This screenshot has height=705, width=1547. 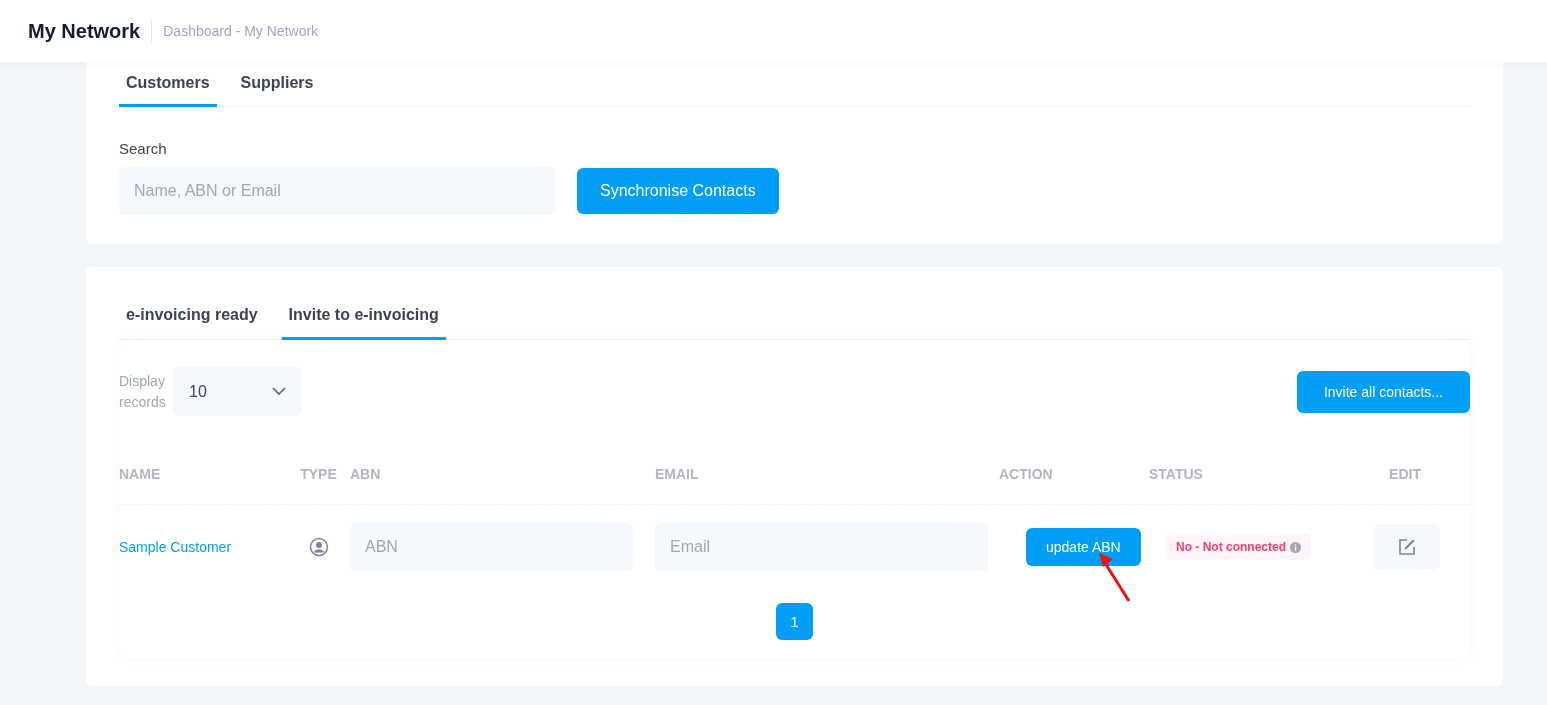 I want to click on column-header: NAME, so click(x=203, y=460).